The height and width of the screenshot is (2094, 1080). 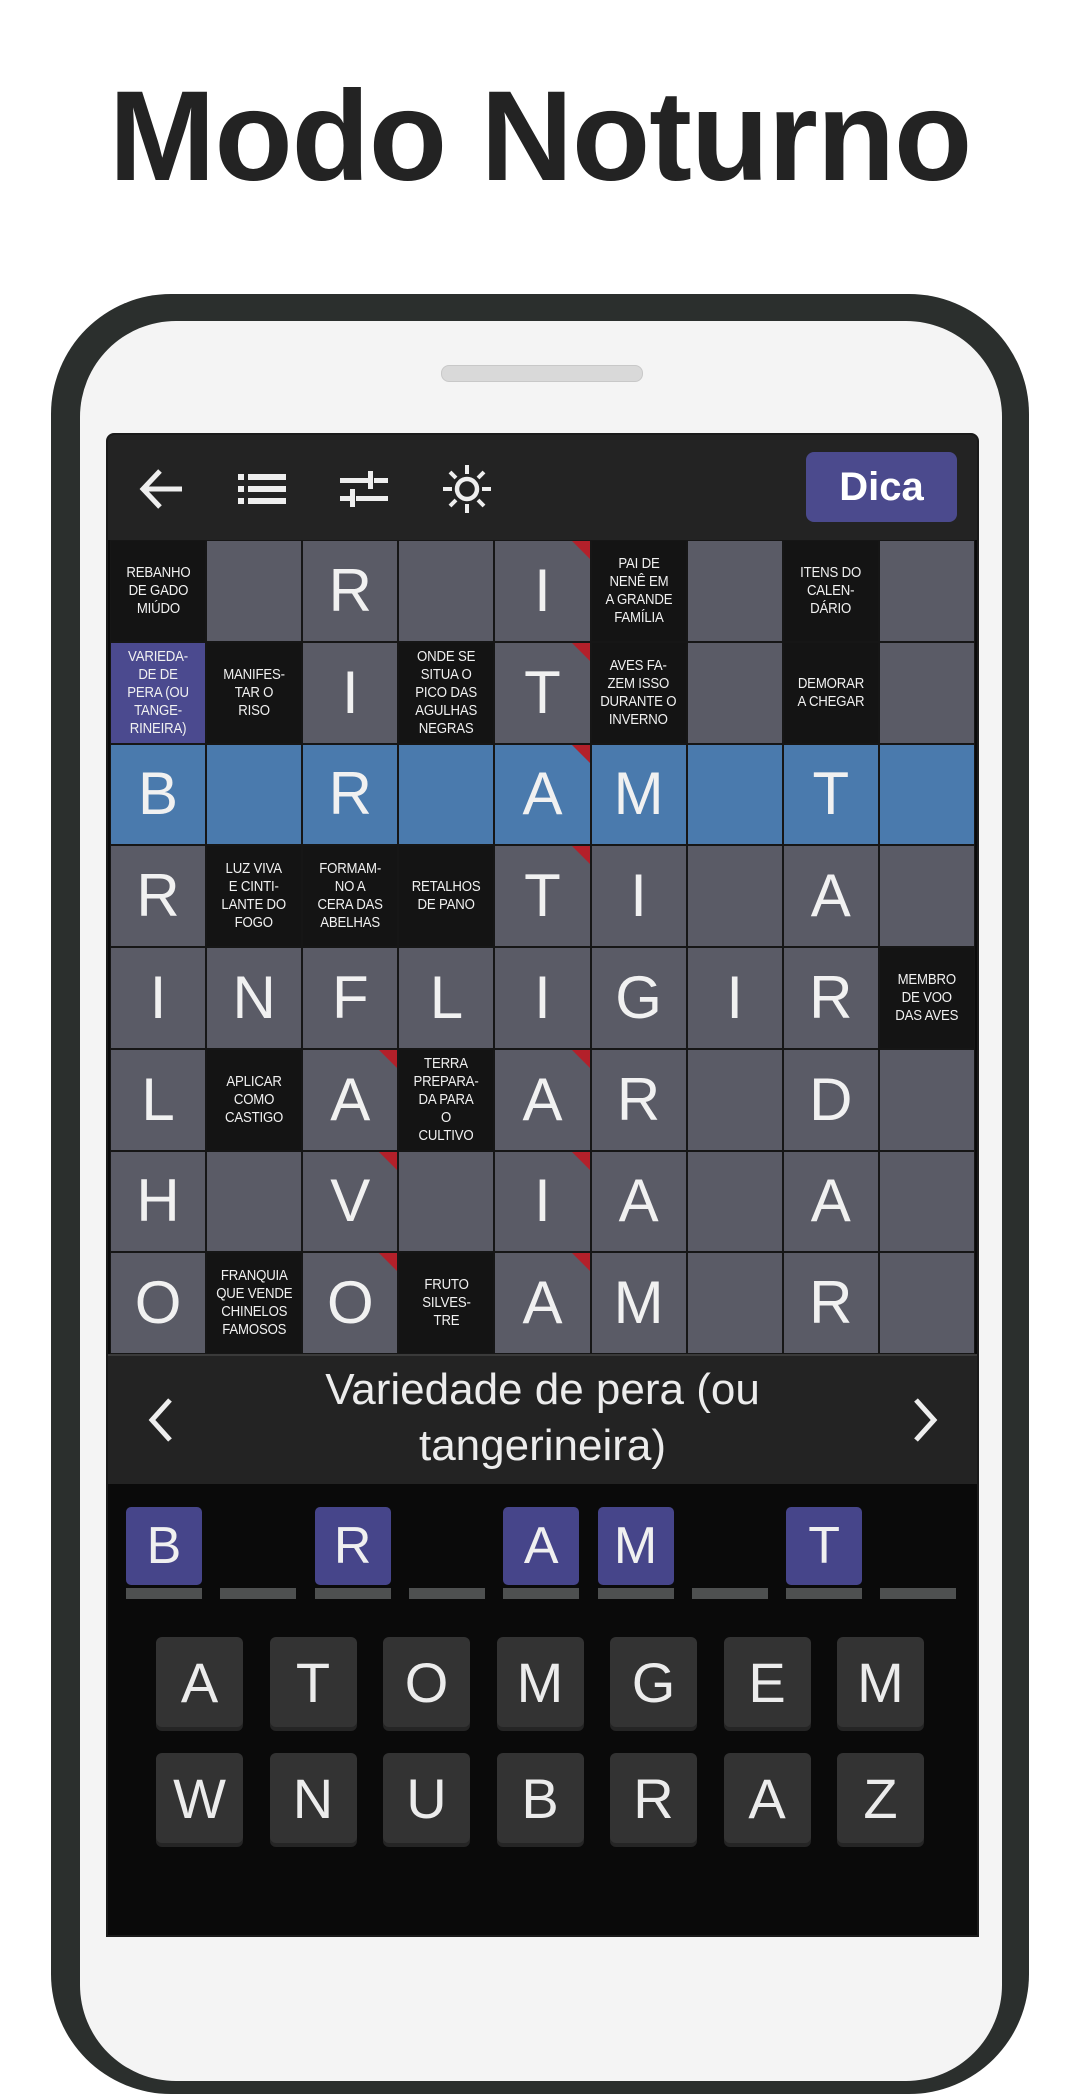 What do you see at coordinates (158, 591) in the screenshot?
I see `clue-cell: REBANHO DE GADO MIÚDO` at bounding box center [158, 591].